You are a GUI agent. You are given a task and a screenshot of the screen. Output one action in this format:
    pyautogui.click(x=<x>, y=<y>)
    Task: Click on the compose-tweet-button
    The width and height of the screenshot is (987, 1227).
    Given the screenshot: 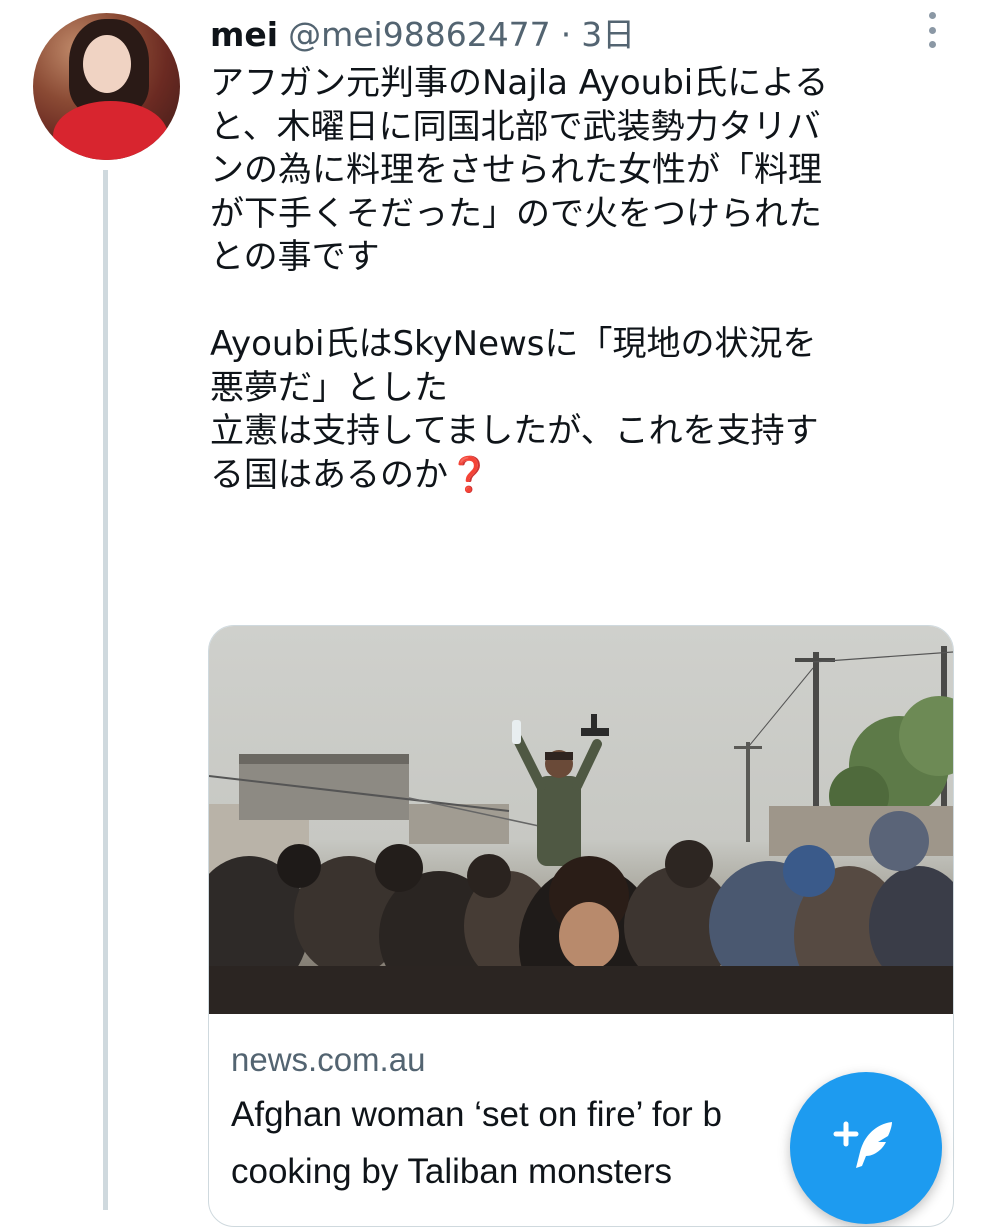 What is the action you would take?
    pyautogui.click(x=866, y=1148)
    